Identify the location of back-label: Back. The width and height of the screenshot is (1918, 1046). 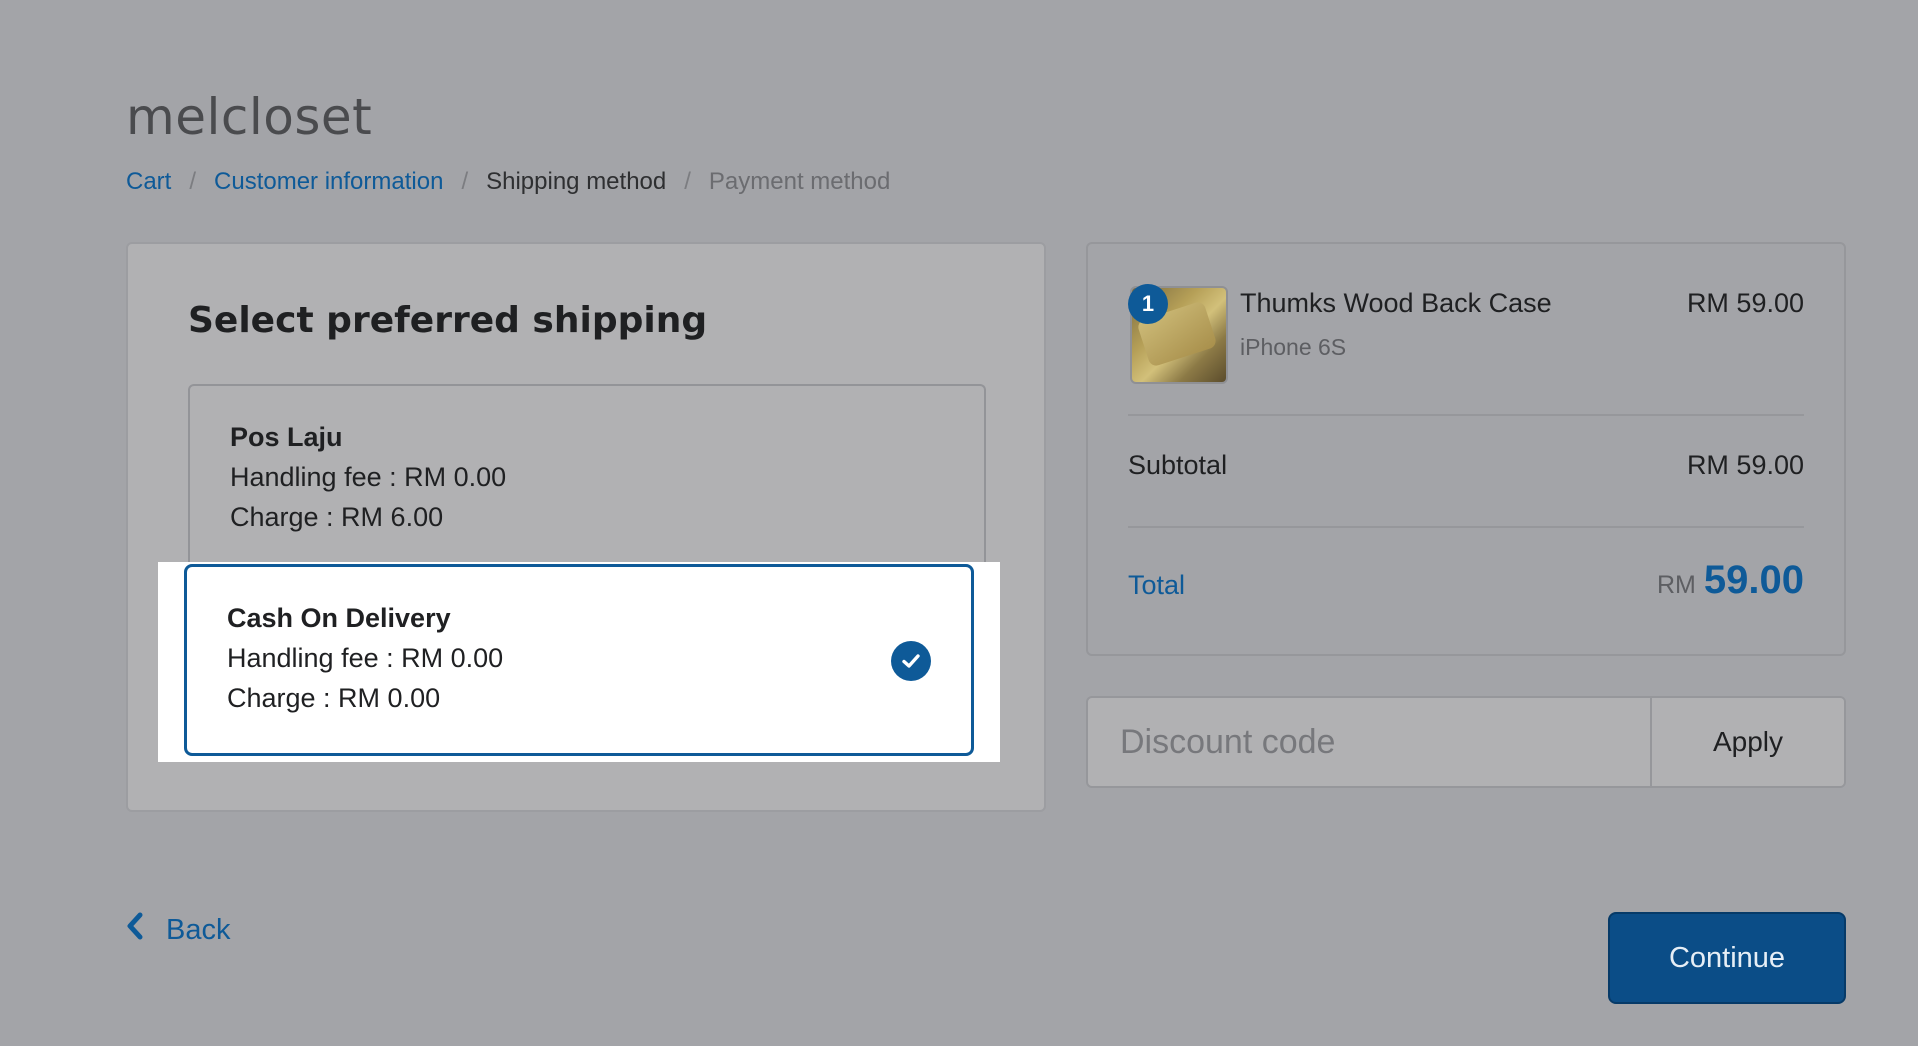
(198, 929).